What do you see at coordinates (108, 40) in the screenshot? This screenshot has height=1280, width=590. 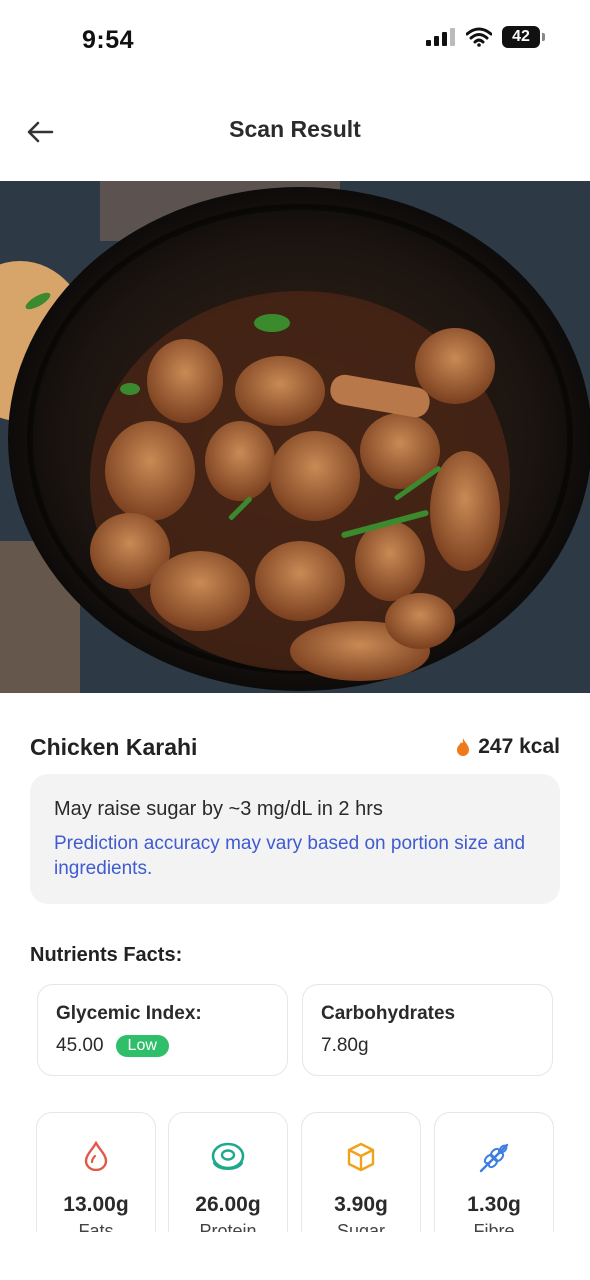 I see `status-time: 9:54` at bounding box center [108, 40].